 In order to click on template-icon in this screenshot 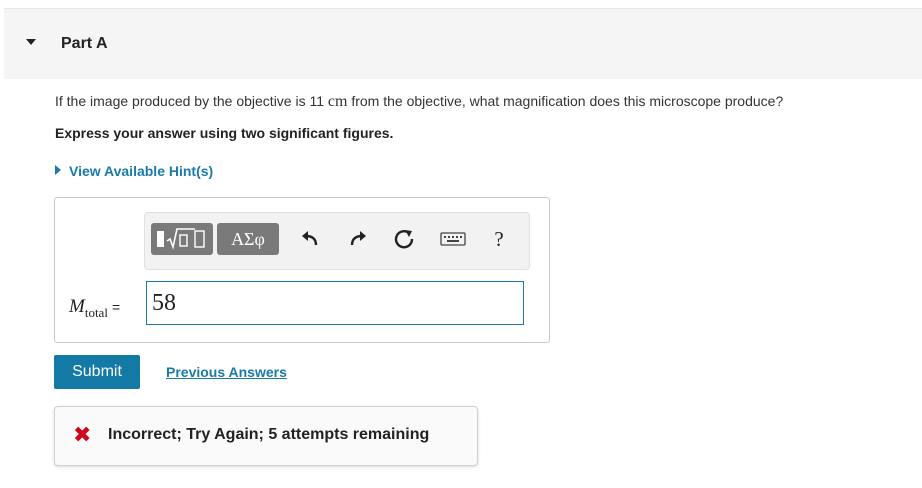, I will do `click(181, 239)`.